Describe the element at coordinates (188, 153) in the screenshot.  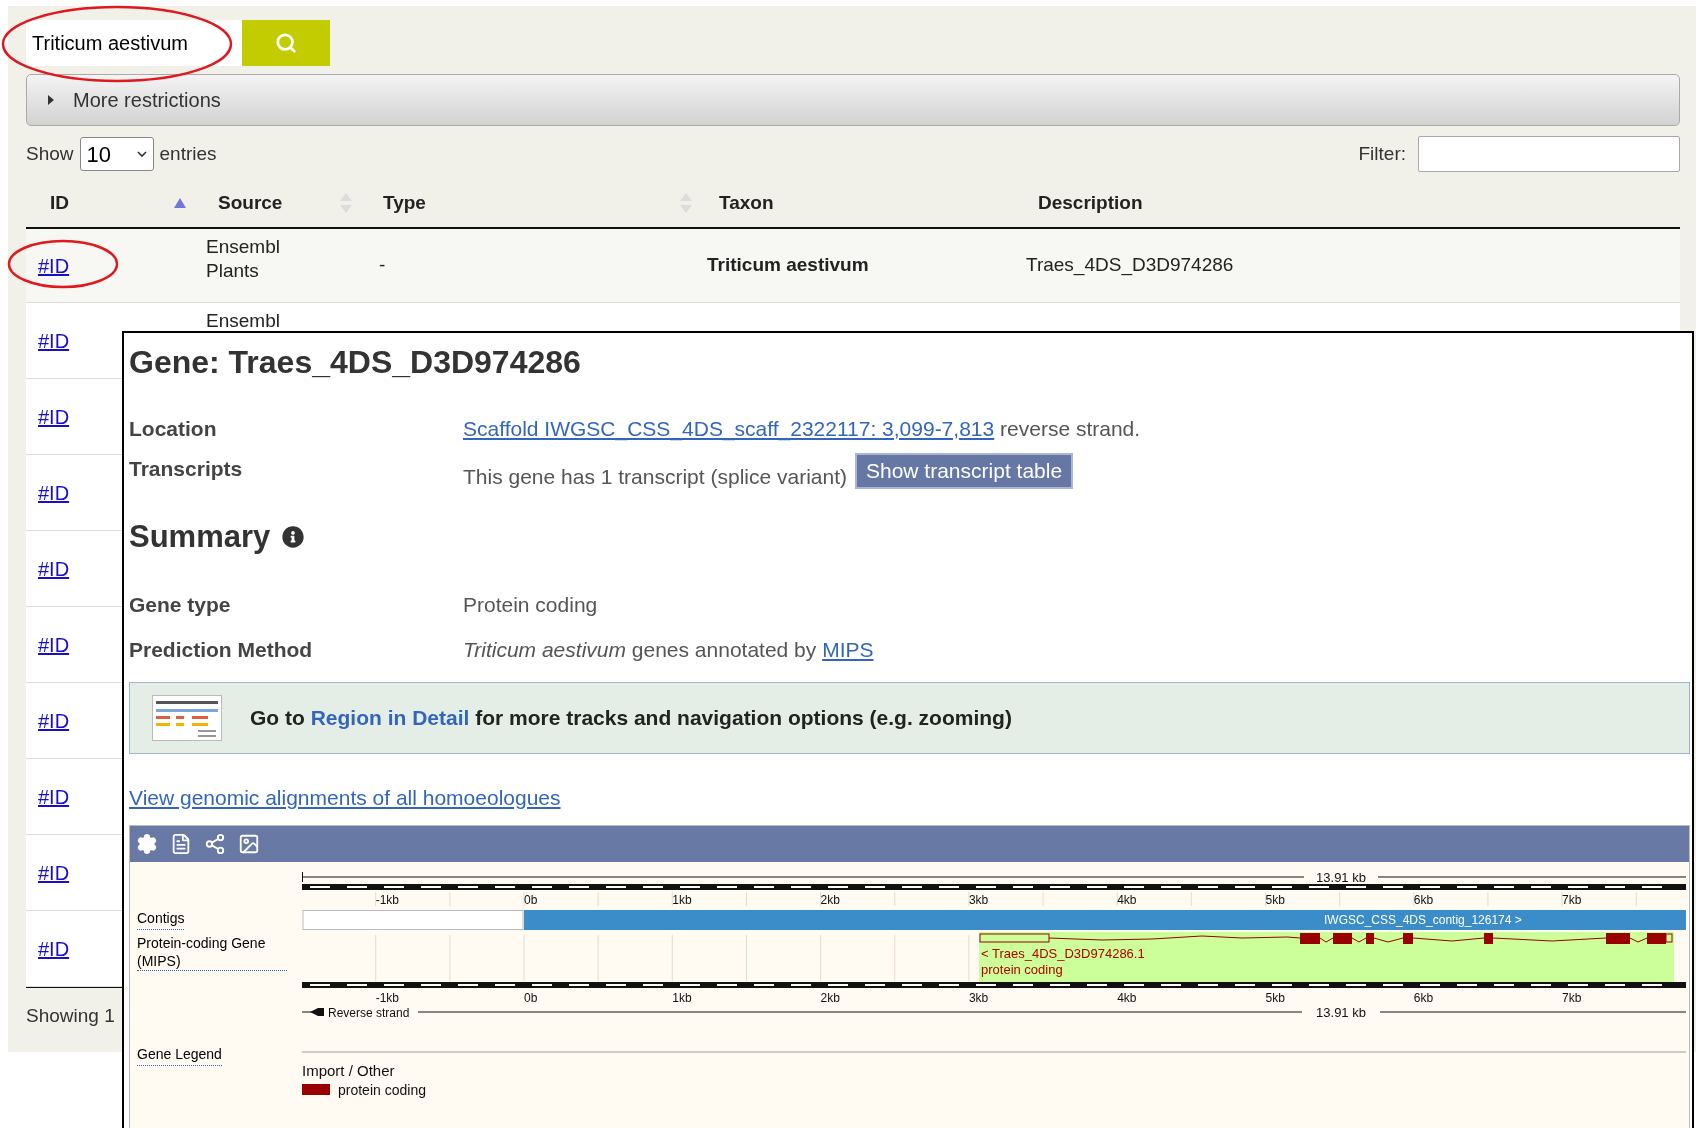
I see `entries-label: entries` at that location.